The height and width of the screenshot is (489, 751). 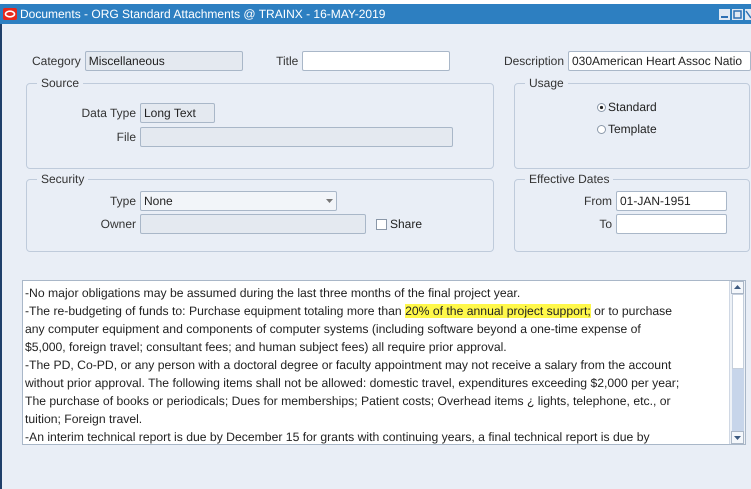 I want to click on text-line: -The re-budgeting of funds to: Purchase equipment totaling more than 20% of the annual project support; or to purchase, so click(x=349, y=311).